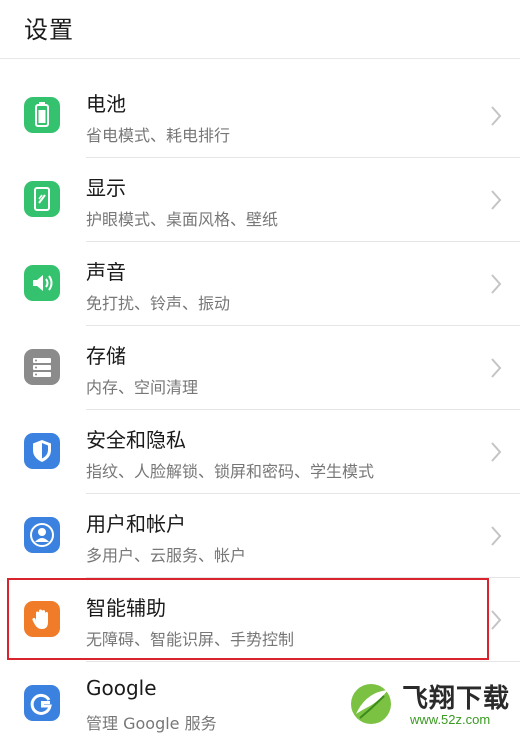 This screenshot has height=746, width=520. Describe the element at coordinates (49, 30) in the screenshot. I see `page-title: 设置` at that location.